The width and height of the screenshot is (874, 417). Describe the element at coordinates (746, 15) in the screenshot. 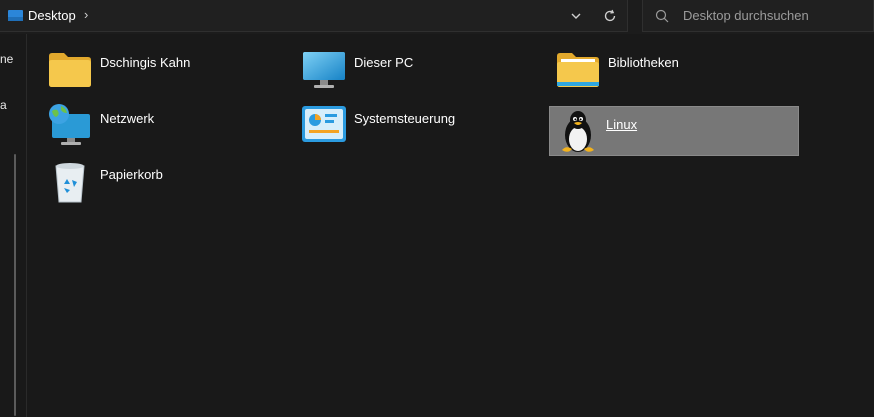

I see `search-input: Desktop durchsuchen` at that location.